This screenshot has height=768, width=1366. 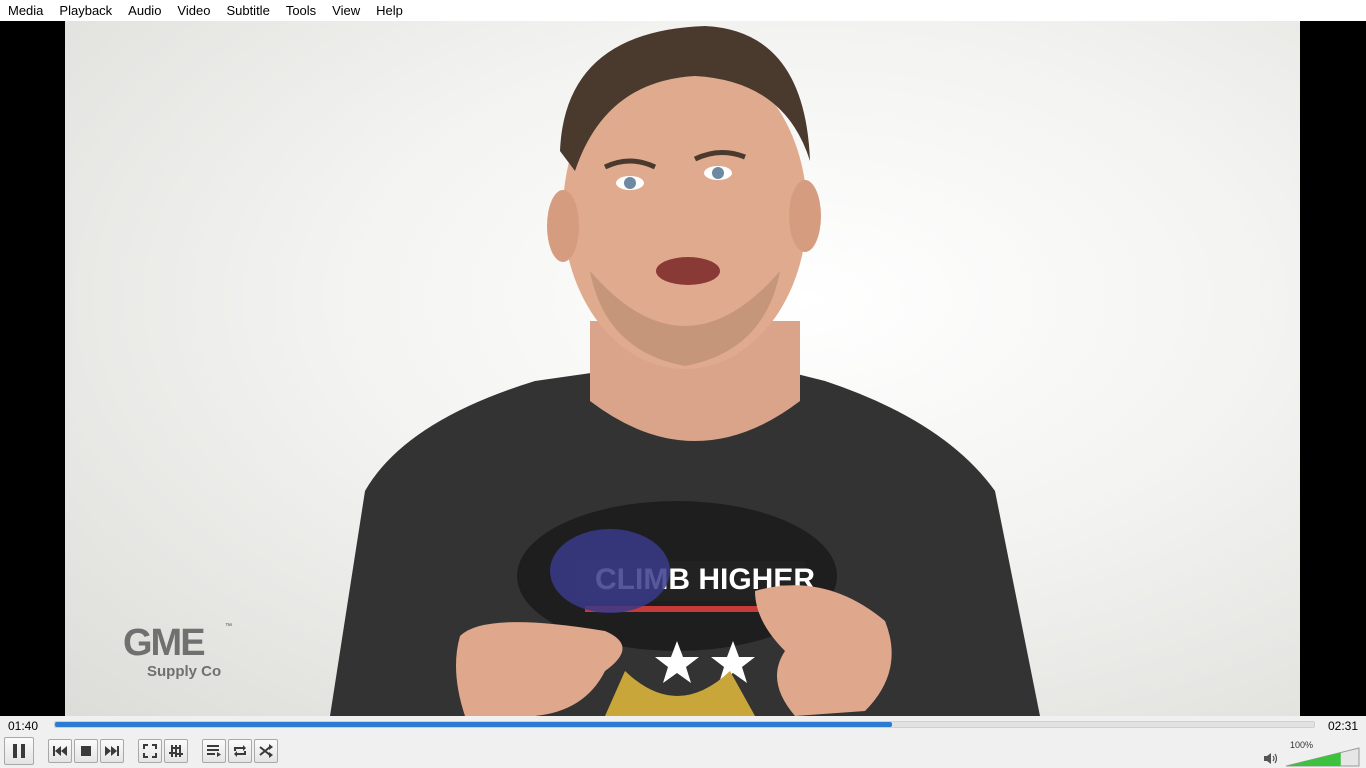 I want to click on volume-slider, so click(x=1323, y=757).